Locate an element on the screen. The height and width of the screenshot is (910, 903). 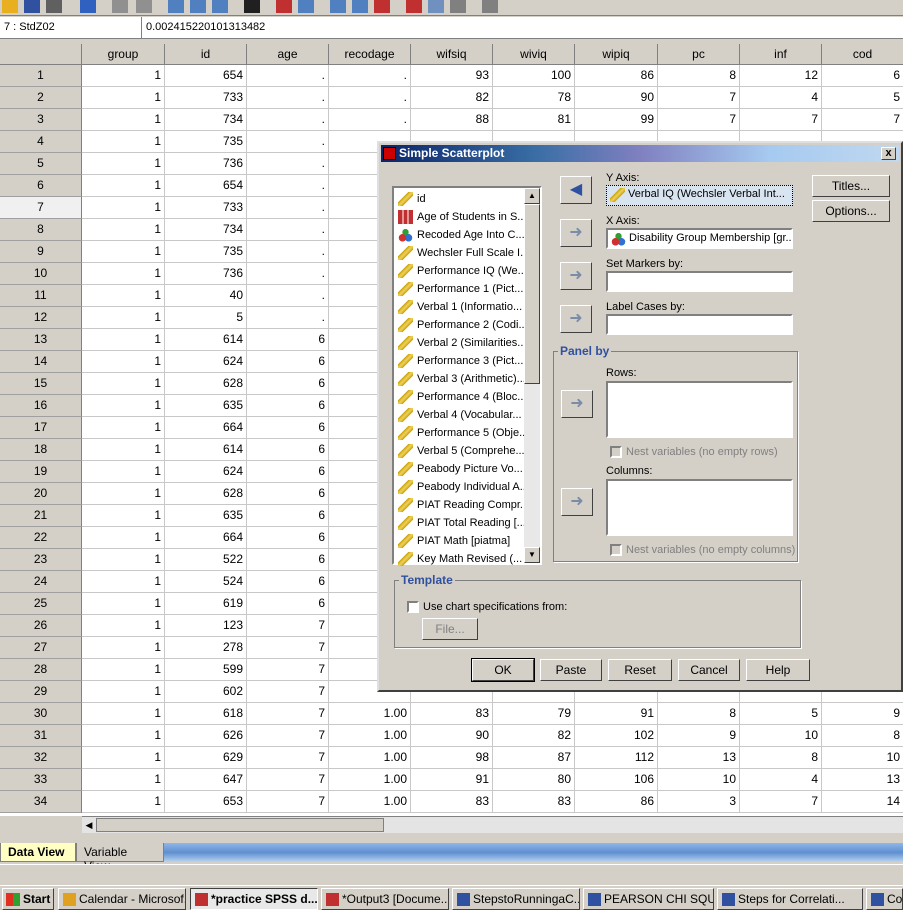
corner-cell is located at coordinates (41, 54).